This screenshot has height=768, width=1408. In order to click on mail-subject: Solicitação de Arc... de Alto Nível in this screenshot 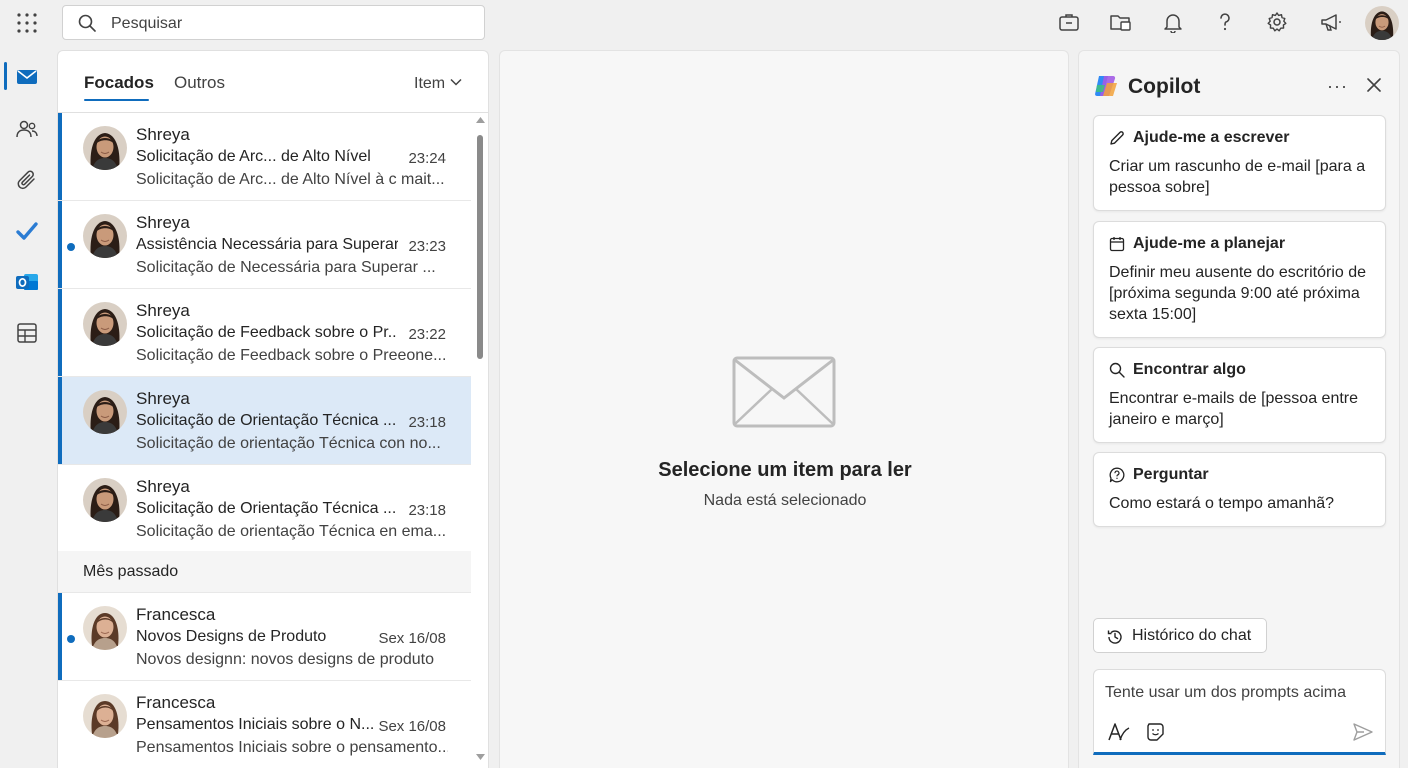, I will do `click(253, 156)`.